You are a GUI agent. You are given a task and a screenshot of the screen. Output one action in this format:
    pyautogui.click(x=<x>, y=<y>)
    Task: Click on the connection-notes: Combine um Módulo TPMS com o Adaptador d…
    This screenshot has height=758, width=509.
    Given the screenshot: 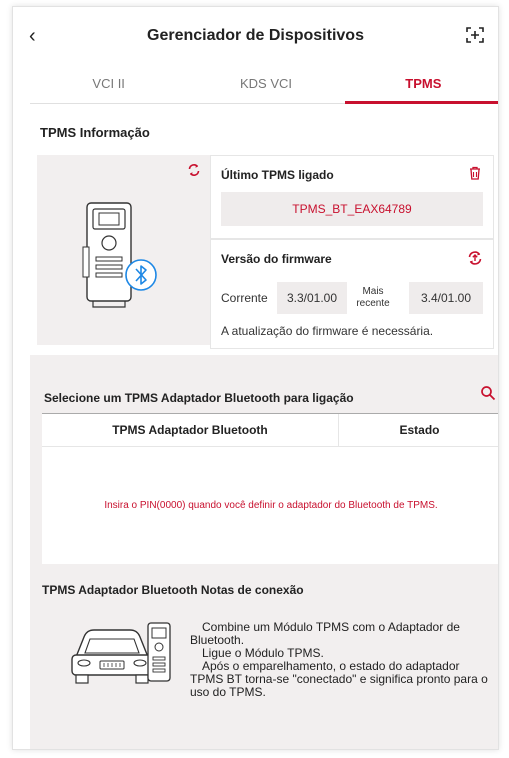 What is the action you would take?
    pyautogui.click(x=340, y=660)
    